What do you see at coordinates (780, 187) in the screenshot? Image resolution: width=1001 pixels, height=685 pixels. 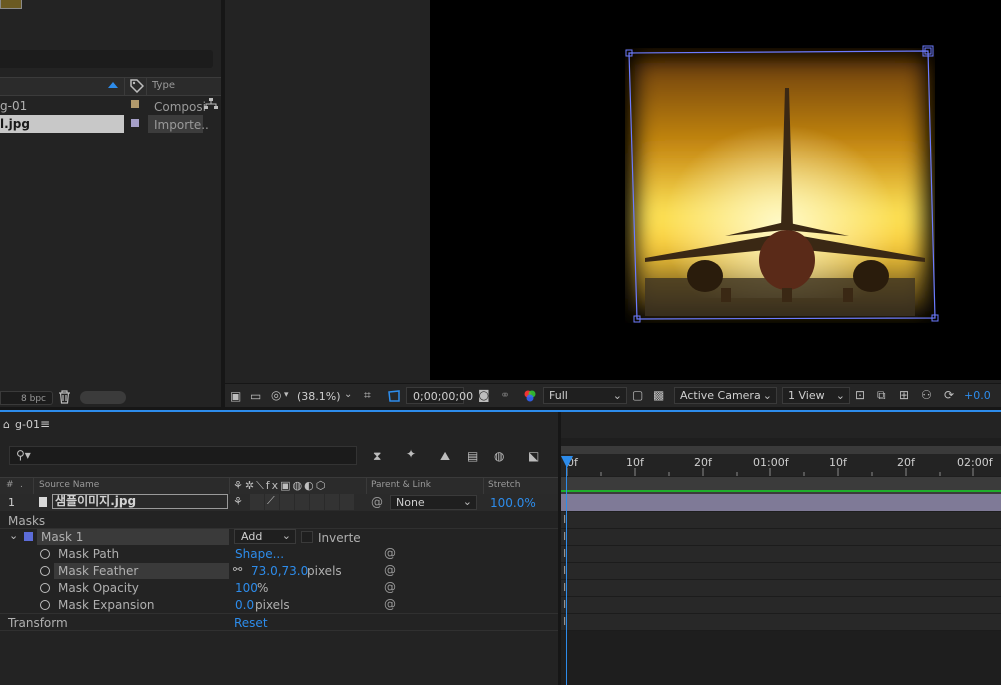 I see `mask-path-outline` at bounding box center [780, 187].